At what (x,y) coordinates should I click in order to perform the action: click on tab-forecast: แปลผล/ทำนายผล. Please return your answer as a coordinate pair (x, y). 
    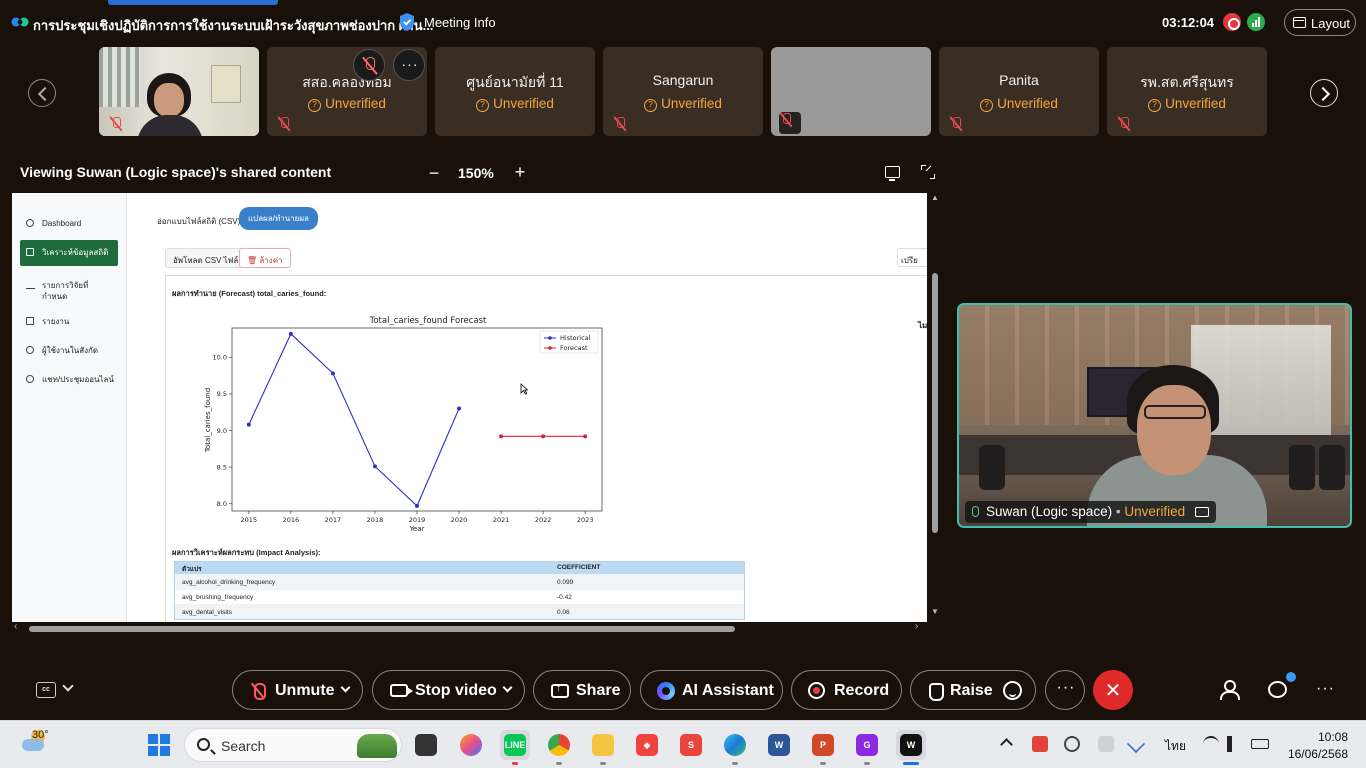
    Looking at the image, I should click on (278, 218).